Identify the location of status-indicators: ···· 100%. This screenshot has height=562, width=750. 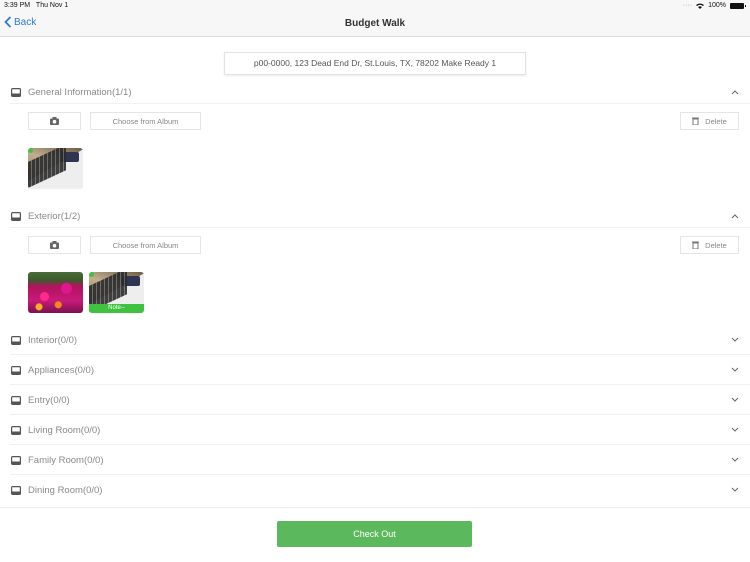
(714, 5).